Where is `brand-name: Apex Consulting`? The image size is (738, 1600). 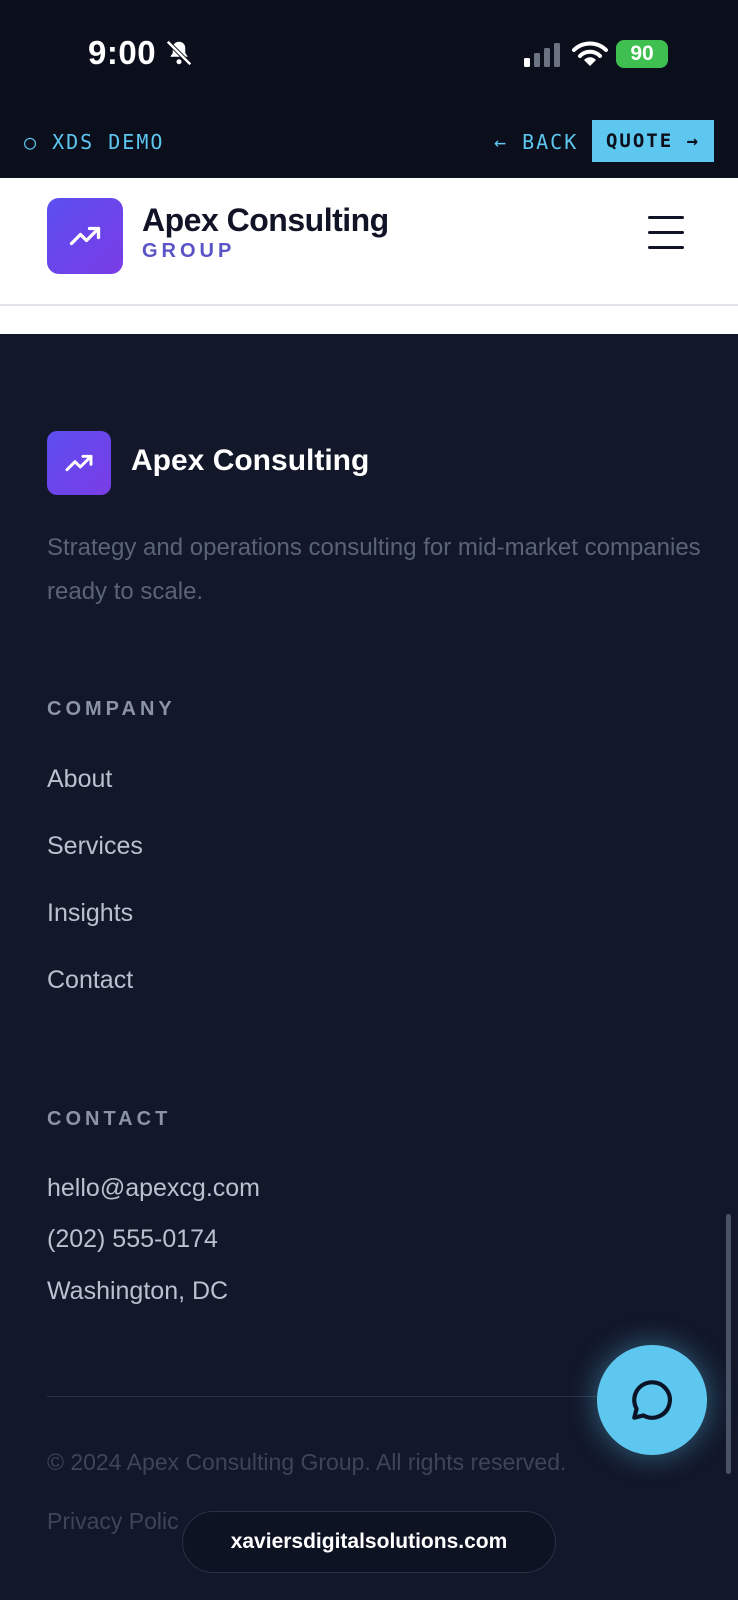 brand-name: Apex Consulting is located at coordinates (265, 220).